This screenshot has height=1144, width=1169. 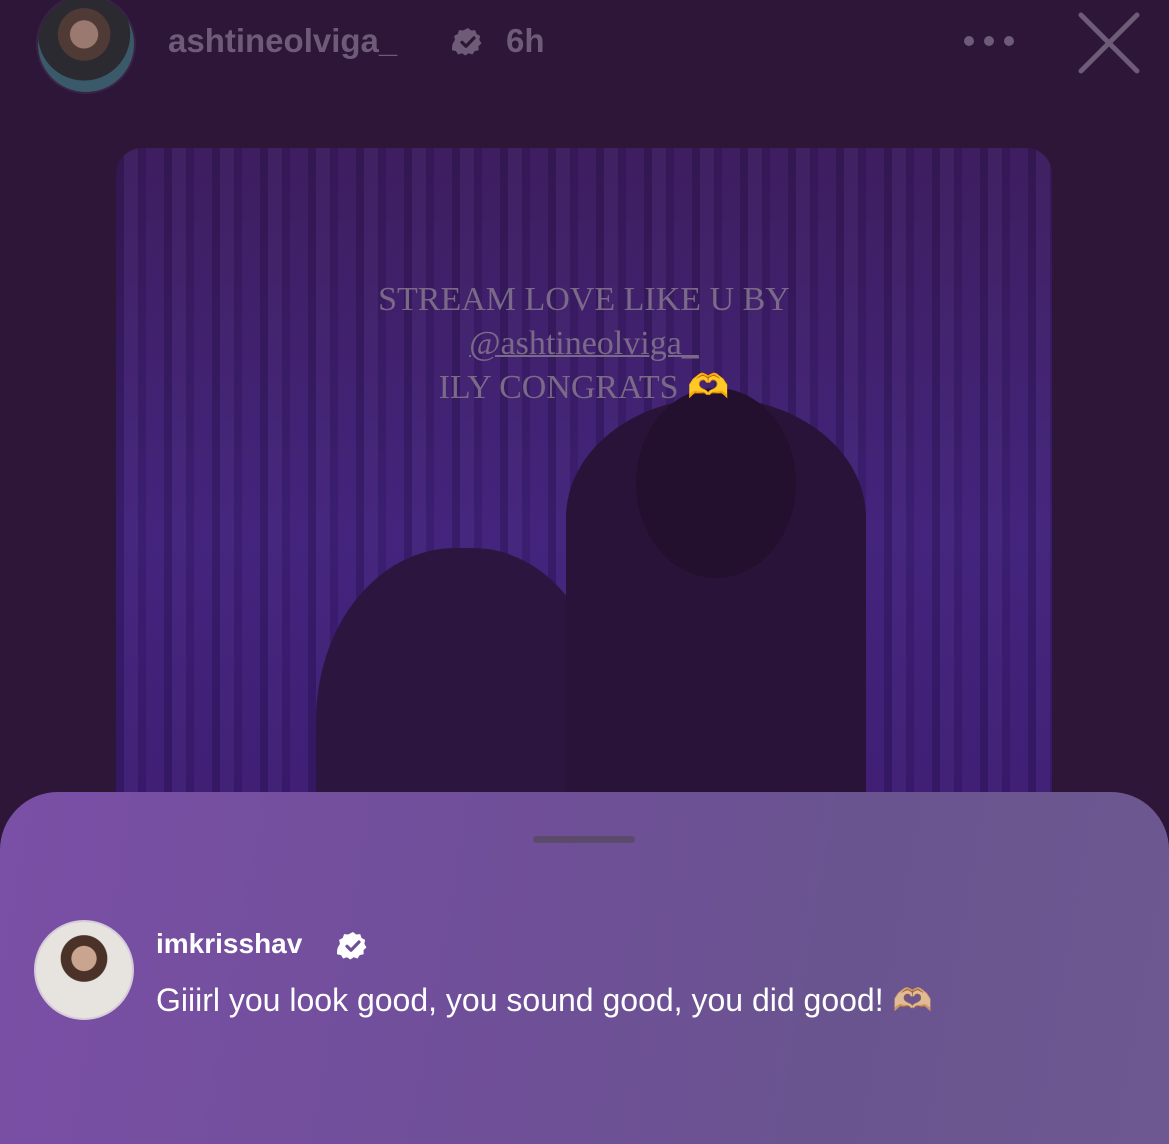 I want to click on author-username: ashtineolviga_, so click(x=282, y=41).